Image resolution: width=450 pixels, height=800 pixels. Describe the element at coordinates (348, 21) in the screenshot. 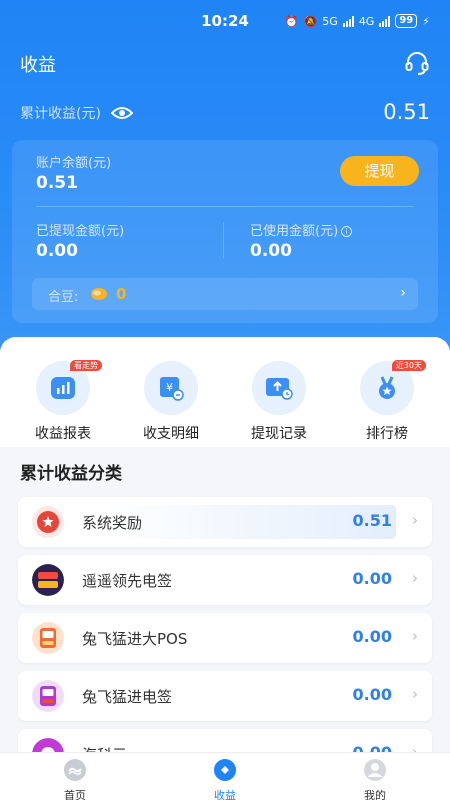

I see `signal-icon` at that location.